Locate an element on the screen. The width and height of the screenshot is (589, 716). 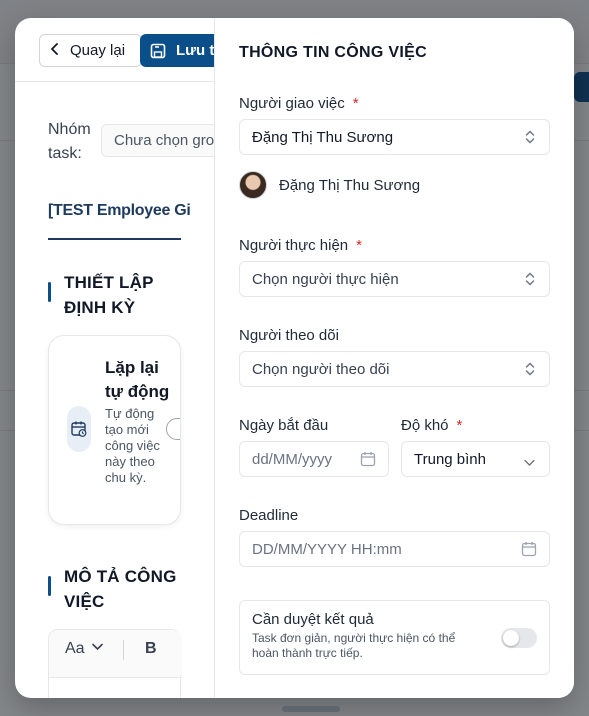
description-editor: Aa B is located at coordinates (115, 663).